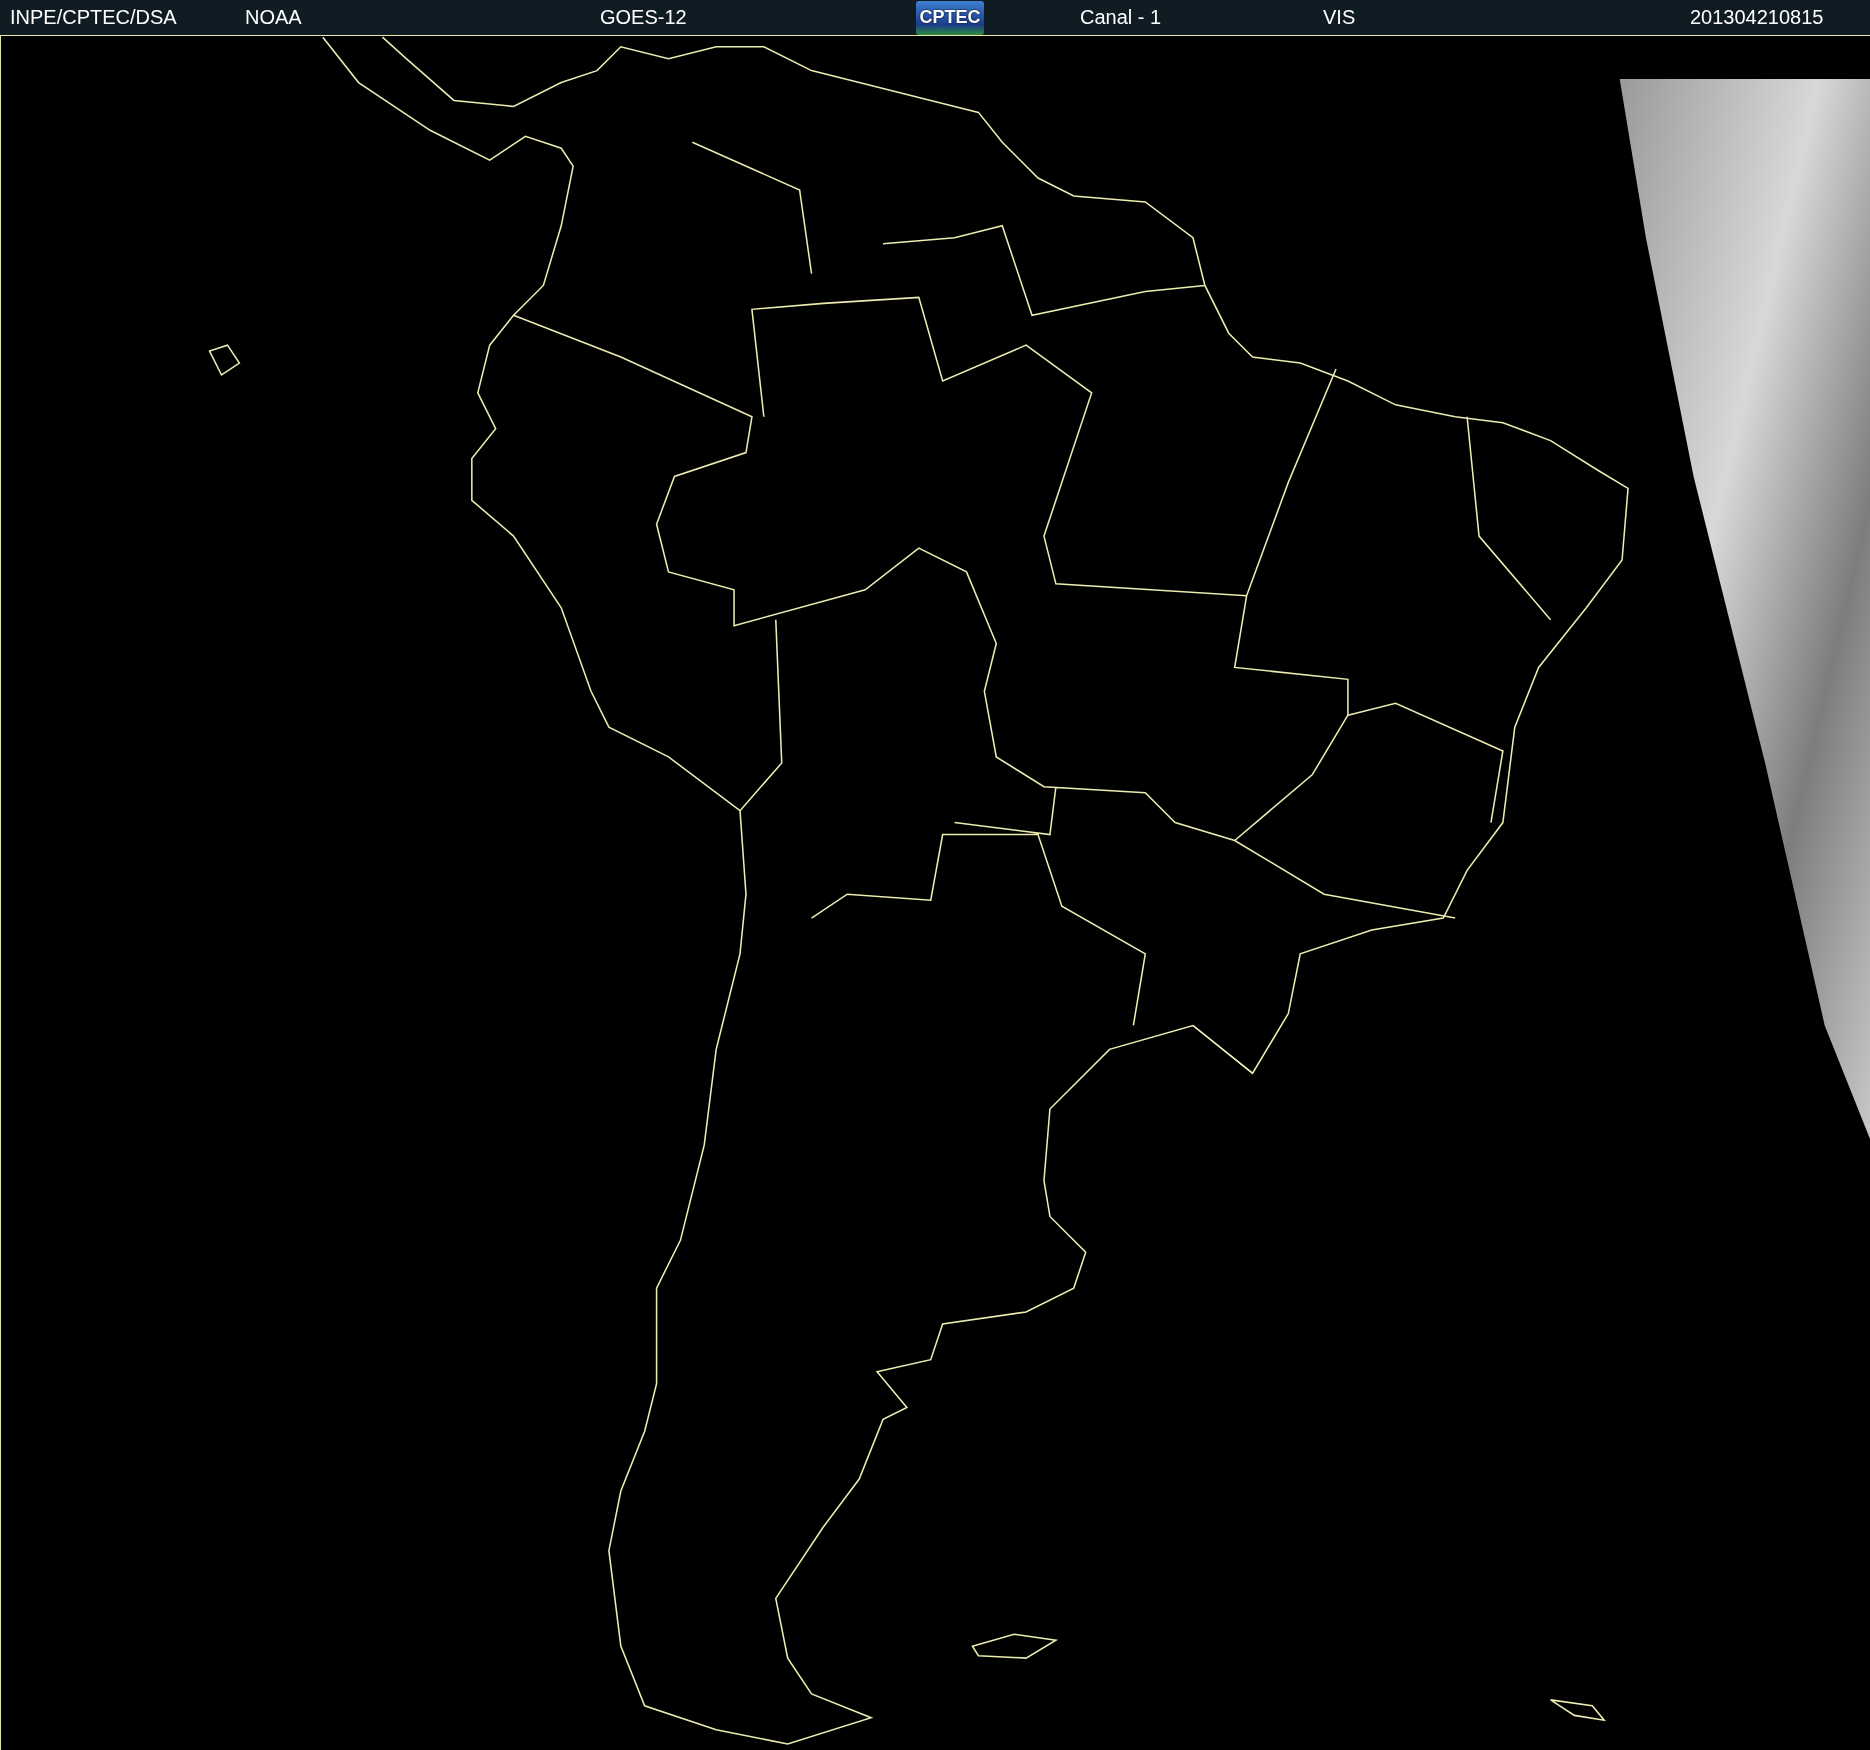 Image resolution: width=1870 pixels, height=1750 pixels. I want to click on logo: CPTEC, so click(950, 17).